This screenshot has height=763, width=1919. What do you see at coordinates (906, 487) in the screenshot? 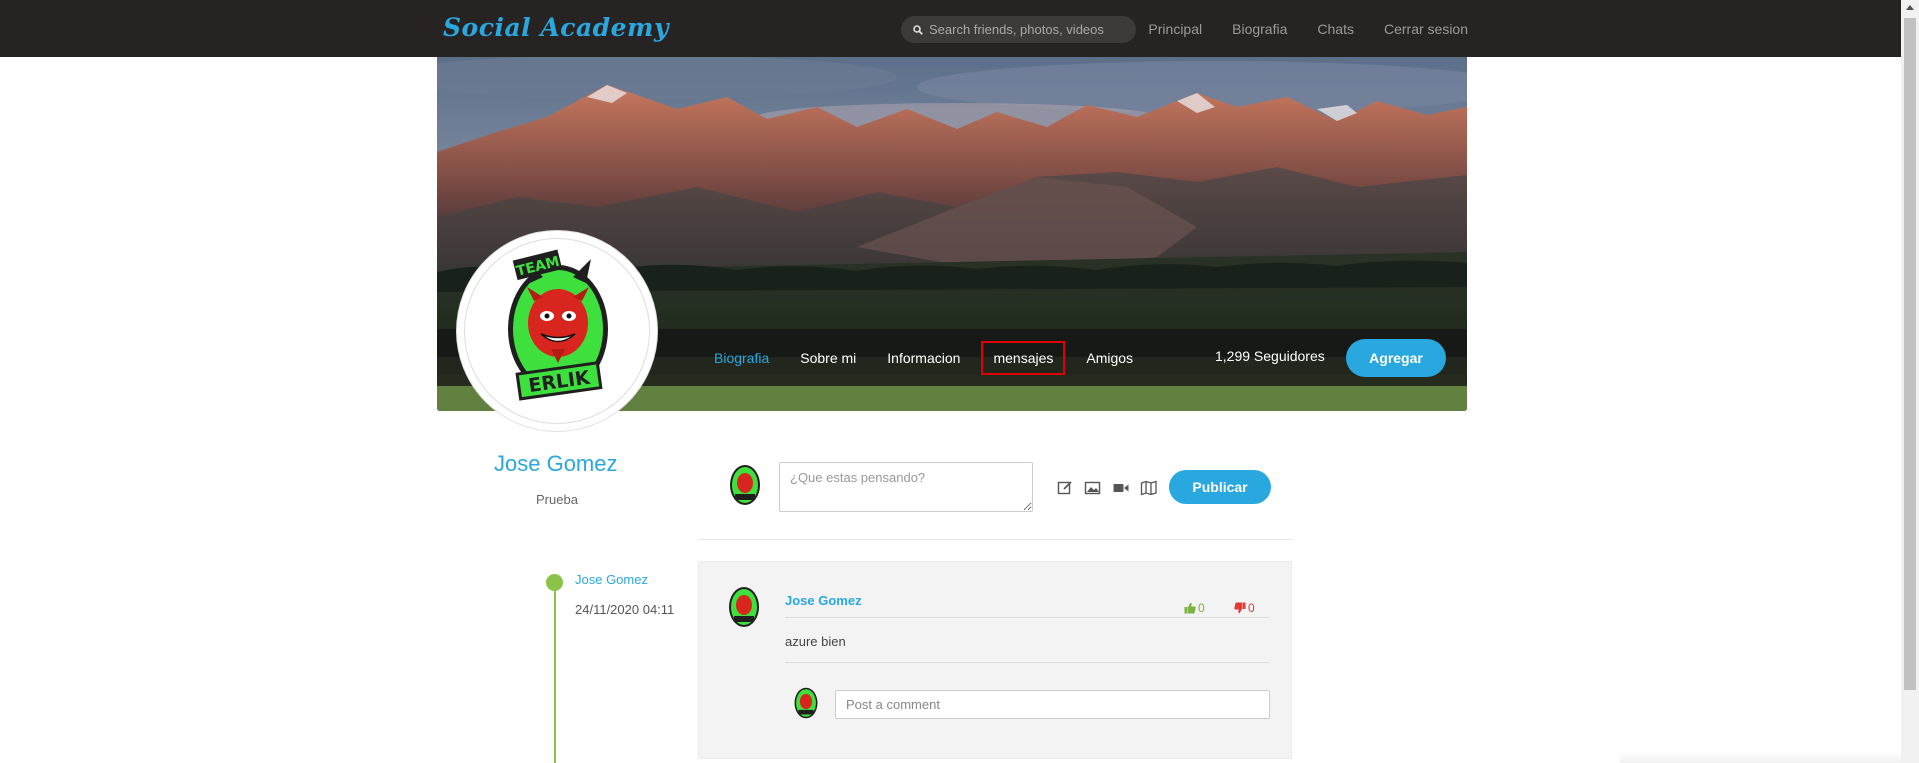
I see `post-composer-input` at bounding box center [906, 487].